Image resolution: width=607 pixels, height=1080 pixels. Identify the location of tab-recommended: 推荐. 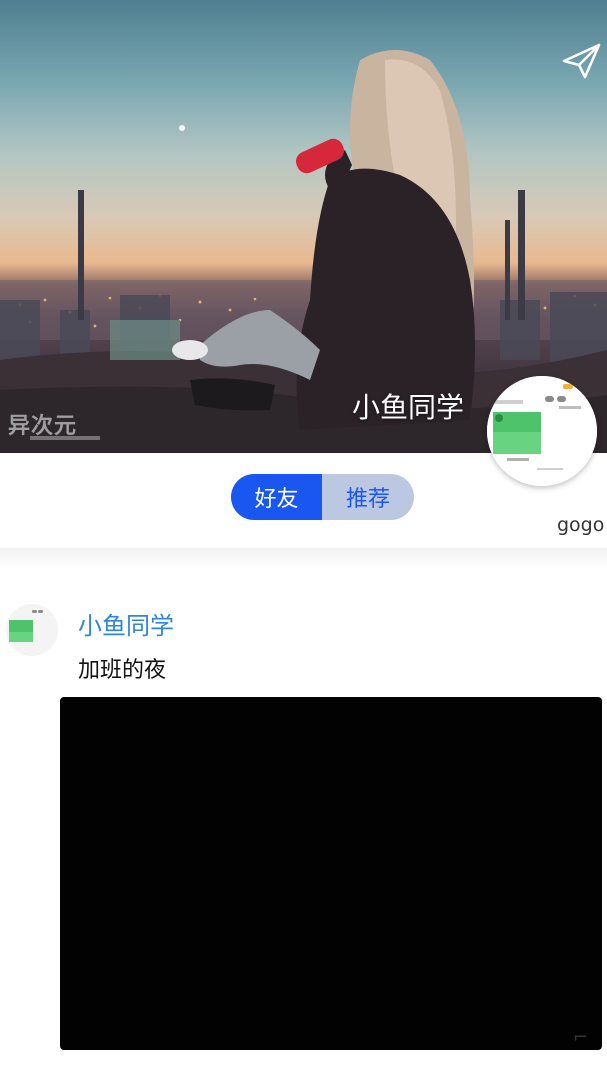
(368, 497).